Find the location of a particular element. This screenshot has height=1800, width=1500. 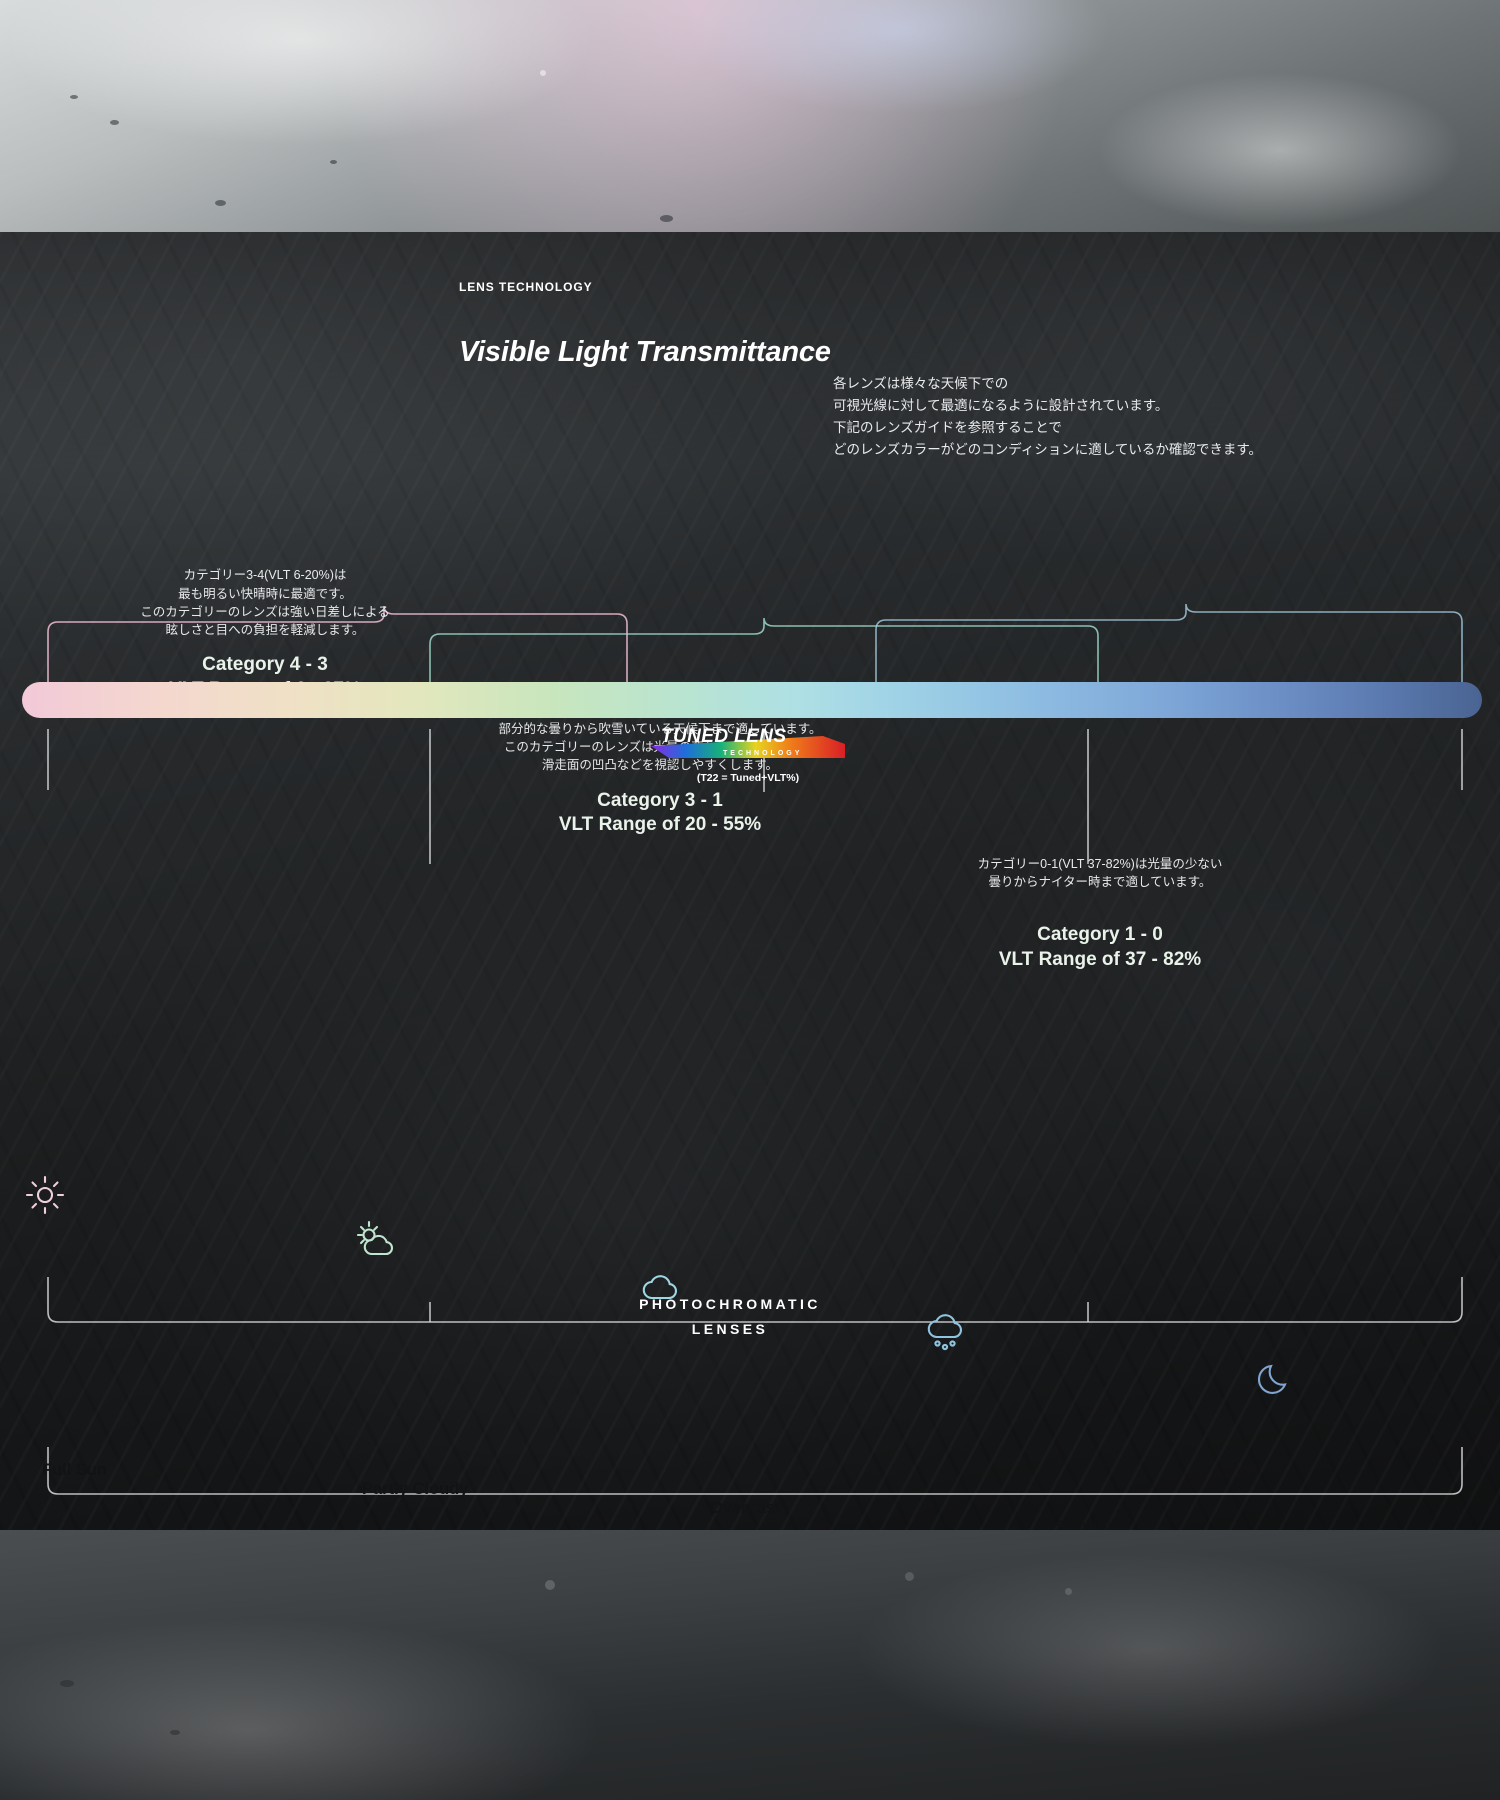

page-title: Visible Light Transmittance is located at coordinates (645, 352).